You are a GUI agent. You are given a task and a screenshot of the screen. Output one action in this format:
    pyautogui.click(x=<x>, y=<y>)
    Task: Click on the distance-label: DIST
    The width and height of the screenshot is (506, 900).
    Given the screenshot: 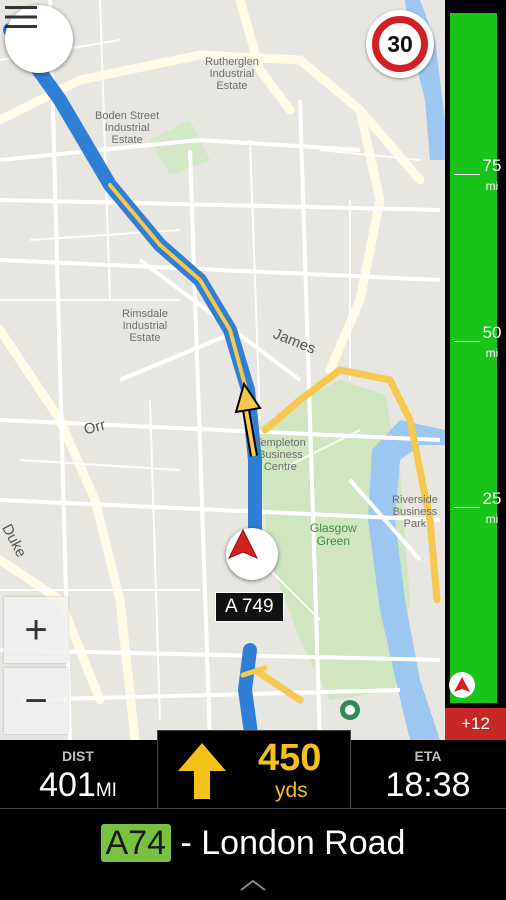 What is the action you would take?
    pyautogui.click(x=78, y=756)
    